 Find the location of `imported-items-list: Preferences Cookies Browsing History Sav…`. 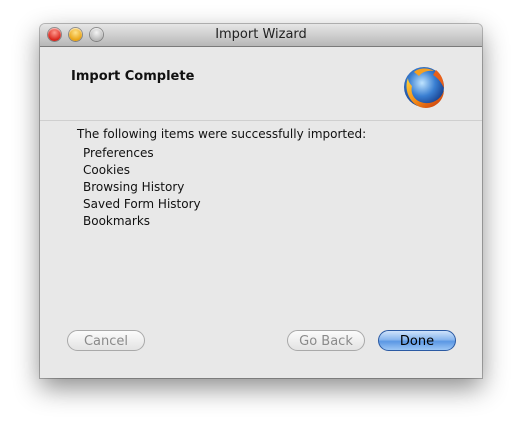

imported-items-list: Preferences Cookies Browsing History Sav… is located at coordinates (142, 187).